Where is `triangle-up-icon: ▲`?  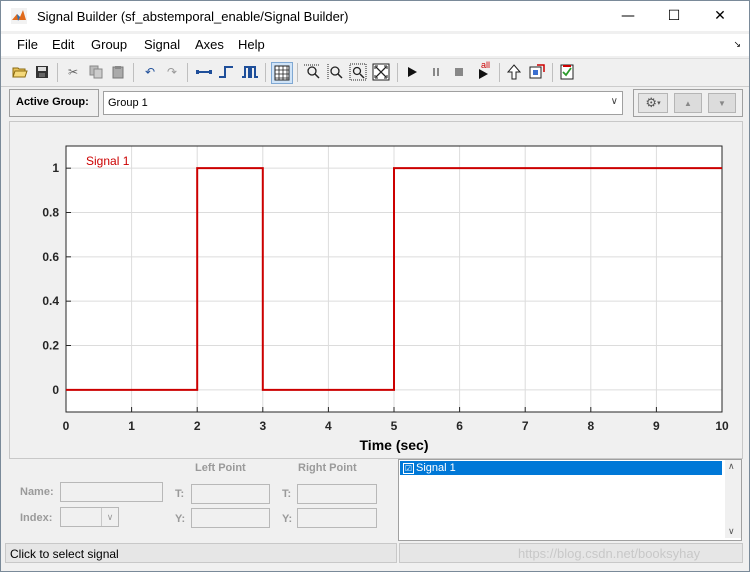
triangle-up-icon: ▲ is located at coordinates (688, 103).